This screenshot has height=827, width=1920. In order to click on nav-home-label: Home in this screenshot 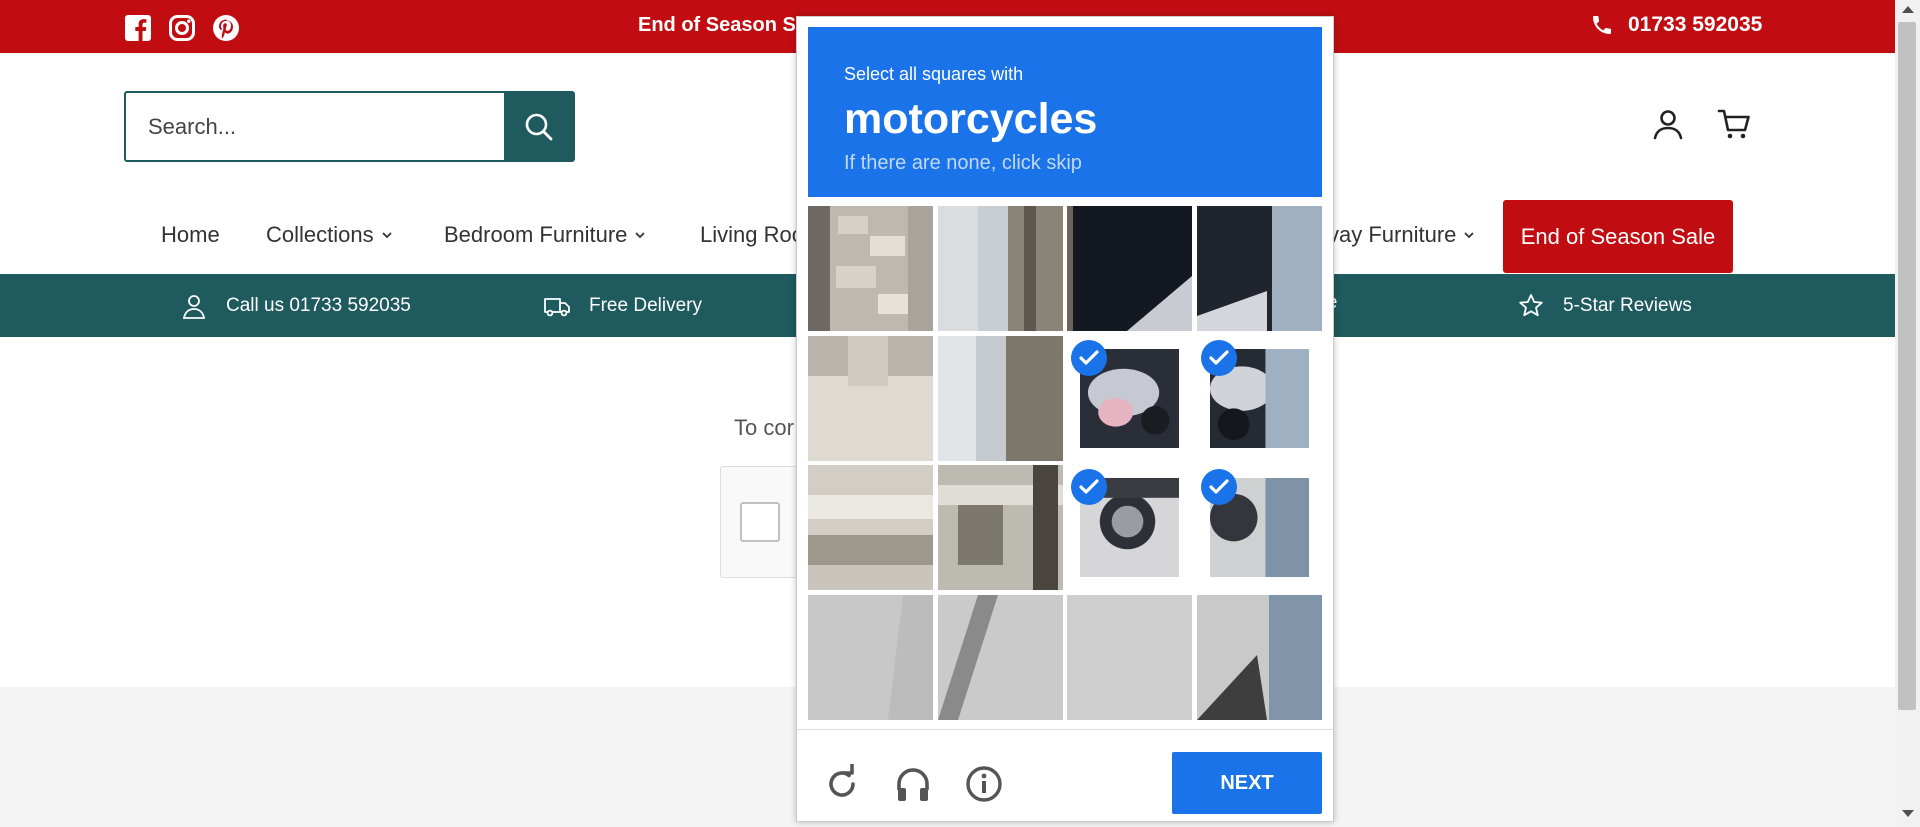, I will do `click(190, 234)`.